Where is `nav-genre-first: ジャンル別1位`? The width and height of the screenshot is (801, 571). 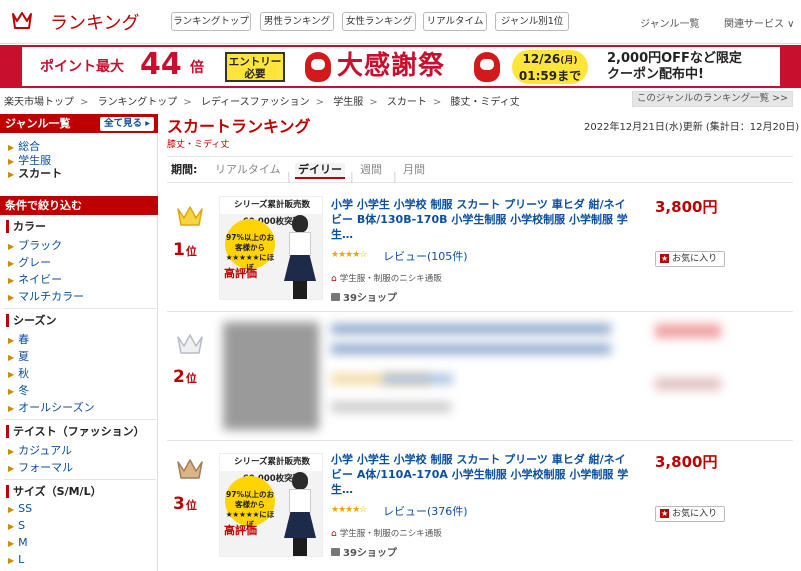 nav-genre-first: ジャンル別1位 is located at coordinates (532, 21).